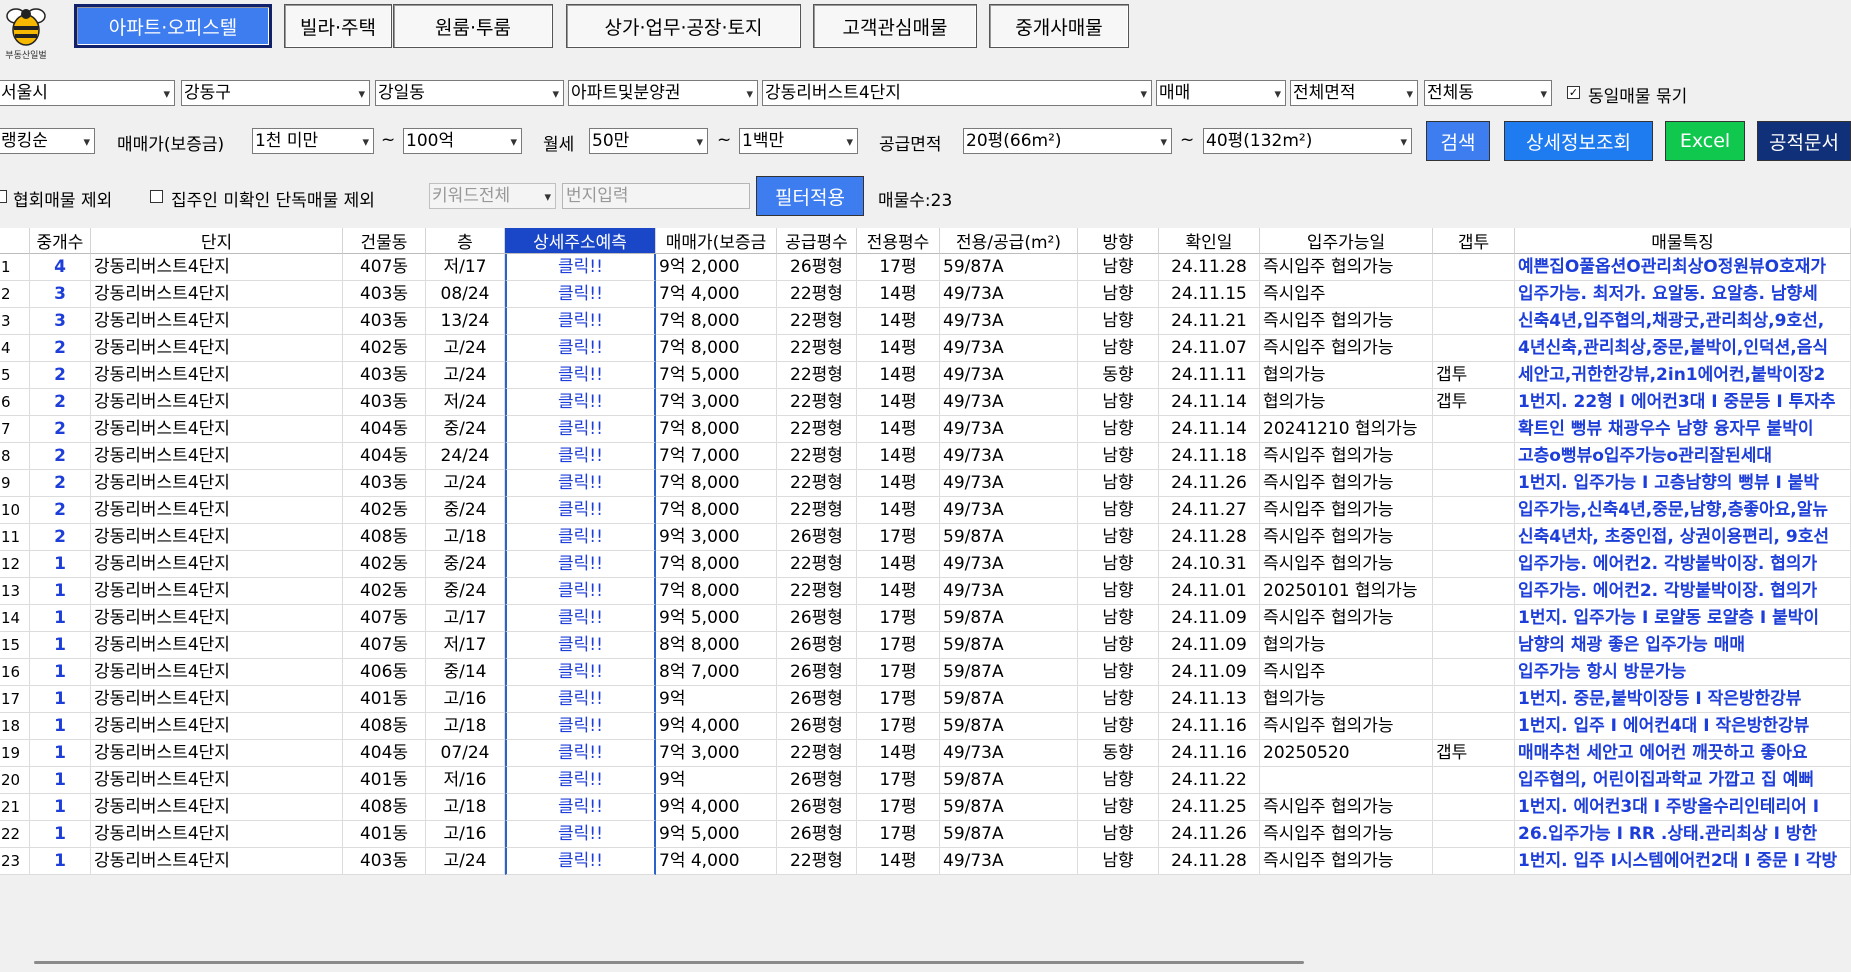  Describe the element at coordinates (895, 26) in the screenshot. I see `tab-favorites: 고객관심매물` at that location.